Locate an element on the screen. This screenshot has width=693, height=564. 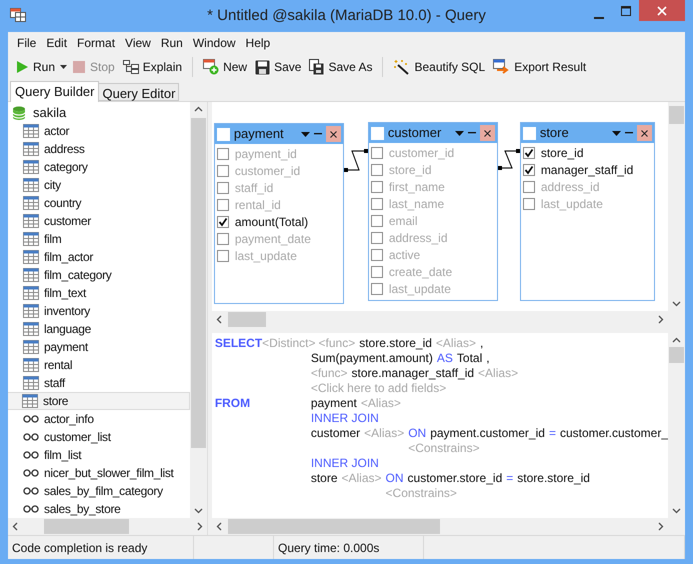
export-button: Export Result is located at coordinates (540, 67).